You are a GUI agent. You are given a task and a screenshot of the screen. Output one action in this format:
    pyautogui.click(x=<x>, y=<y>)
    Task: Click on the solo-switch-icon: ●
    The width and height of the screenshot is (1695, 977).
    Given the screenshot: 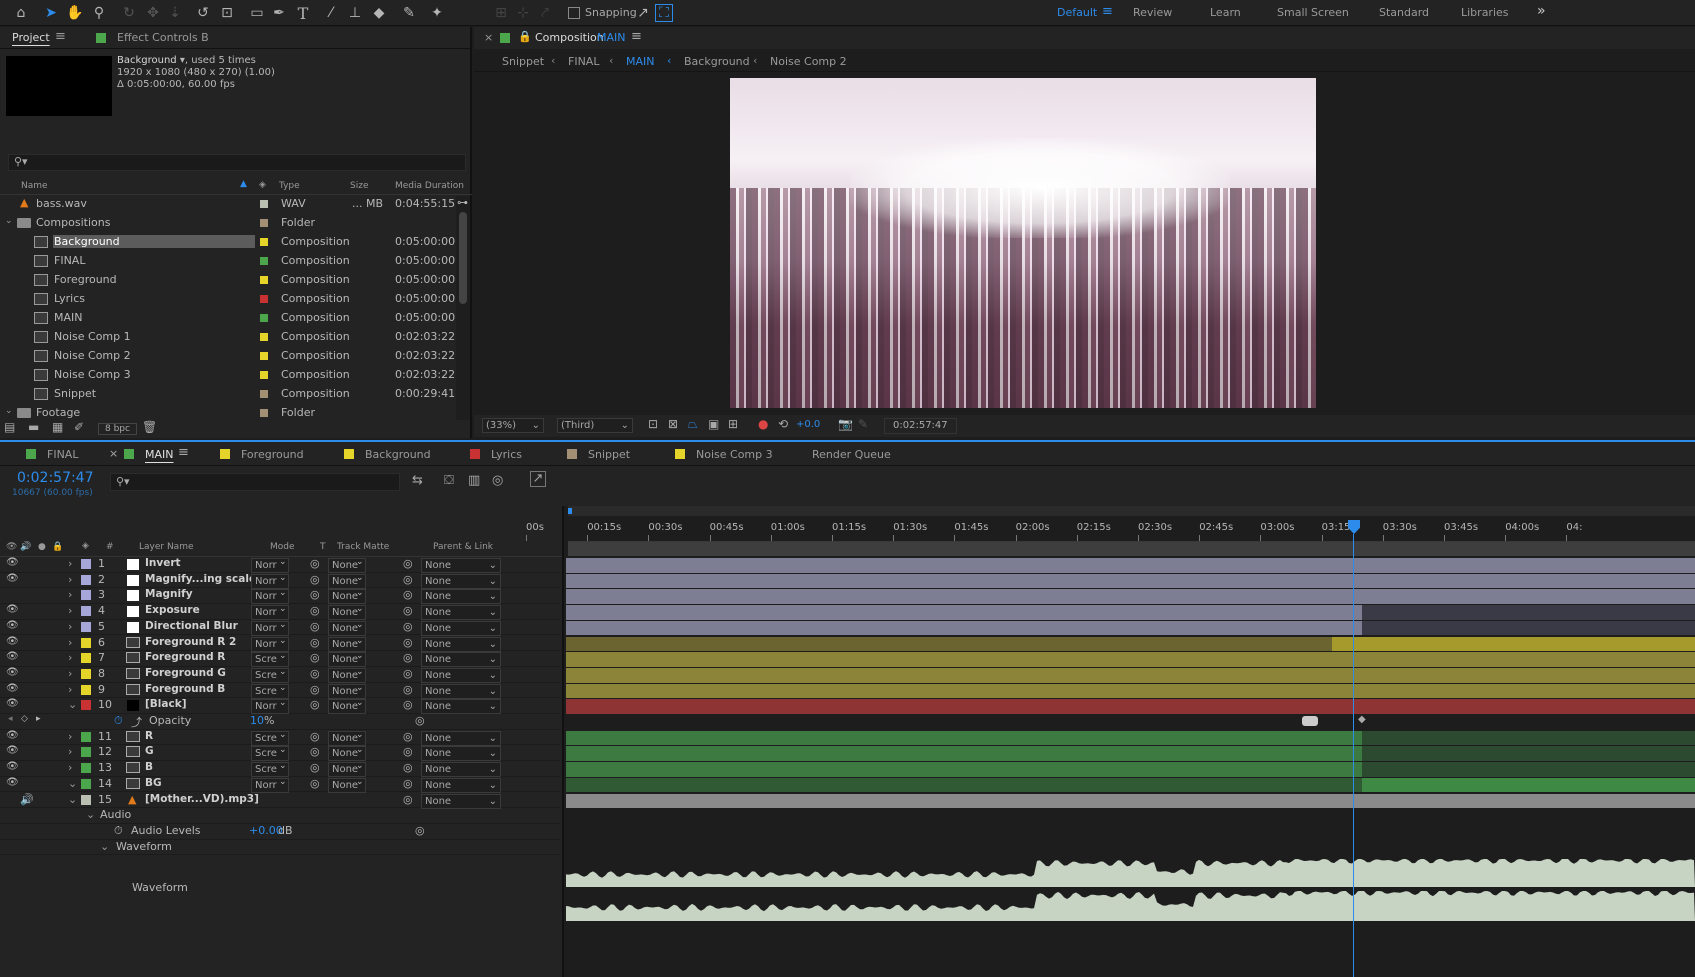 What is the action you would take?
    pyautogui.click(x=42, y=547)
    